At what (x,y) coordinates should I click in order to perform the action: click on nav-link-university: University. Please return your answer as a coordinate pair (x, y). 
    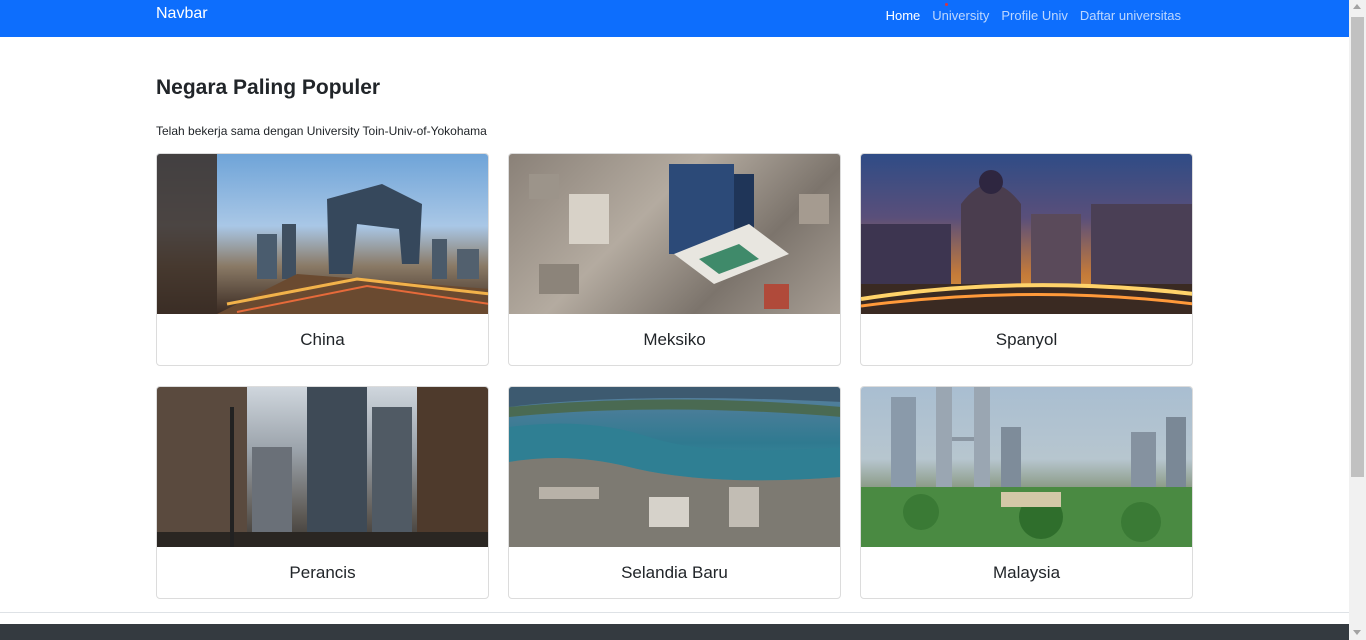
    Looking at the image, I should click on (960, 16).